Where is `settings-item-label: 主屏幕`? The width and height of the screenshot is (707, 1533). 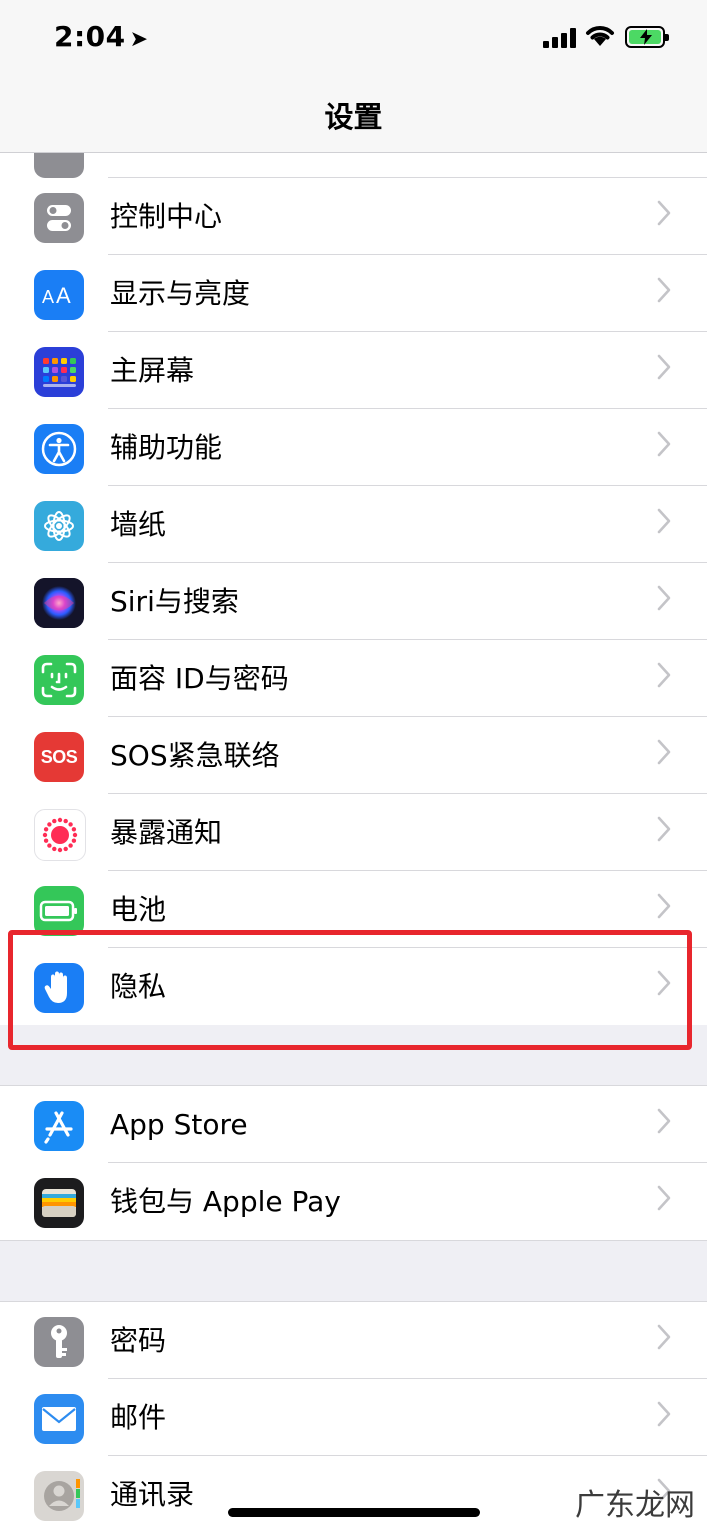
settings-item-label: 主屏幕 is located at coordinates (152, 370).